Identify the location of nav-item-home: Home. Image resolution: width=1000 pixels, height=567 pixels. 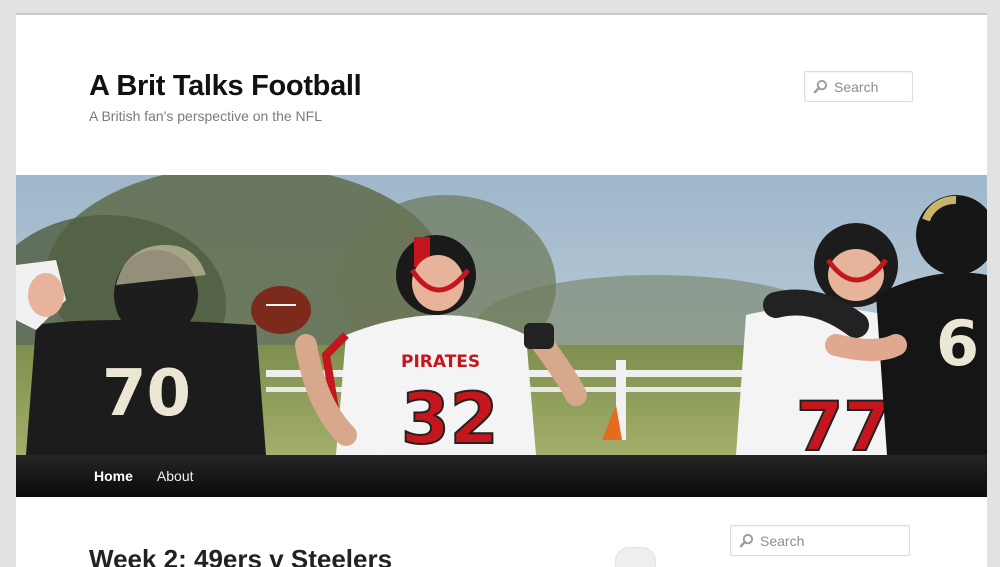
(113, 476).